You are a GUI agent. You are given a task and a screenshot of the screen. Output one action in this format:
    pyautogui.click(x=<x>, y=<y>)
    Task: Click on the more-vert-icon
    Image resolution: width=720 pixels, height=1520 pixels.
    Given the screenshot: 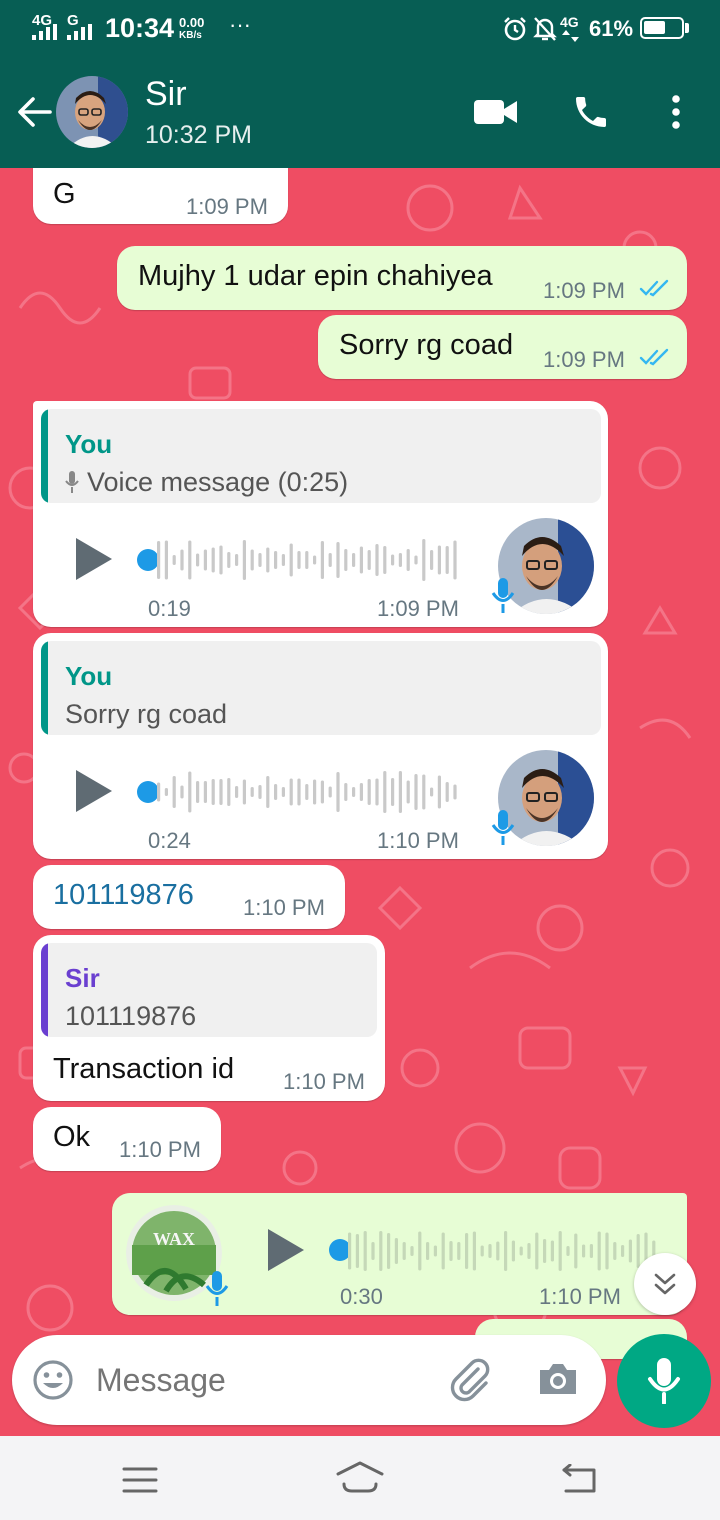 What is the action you would take?
    pyautogui.click(x=676, y=112)
    